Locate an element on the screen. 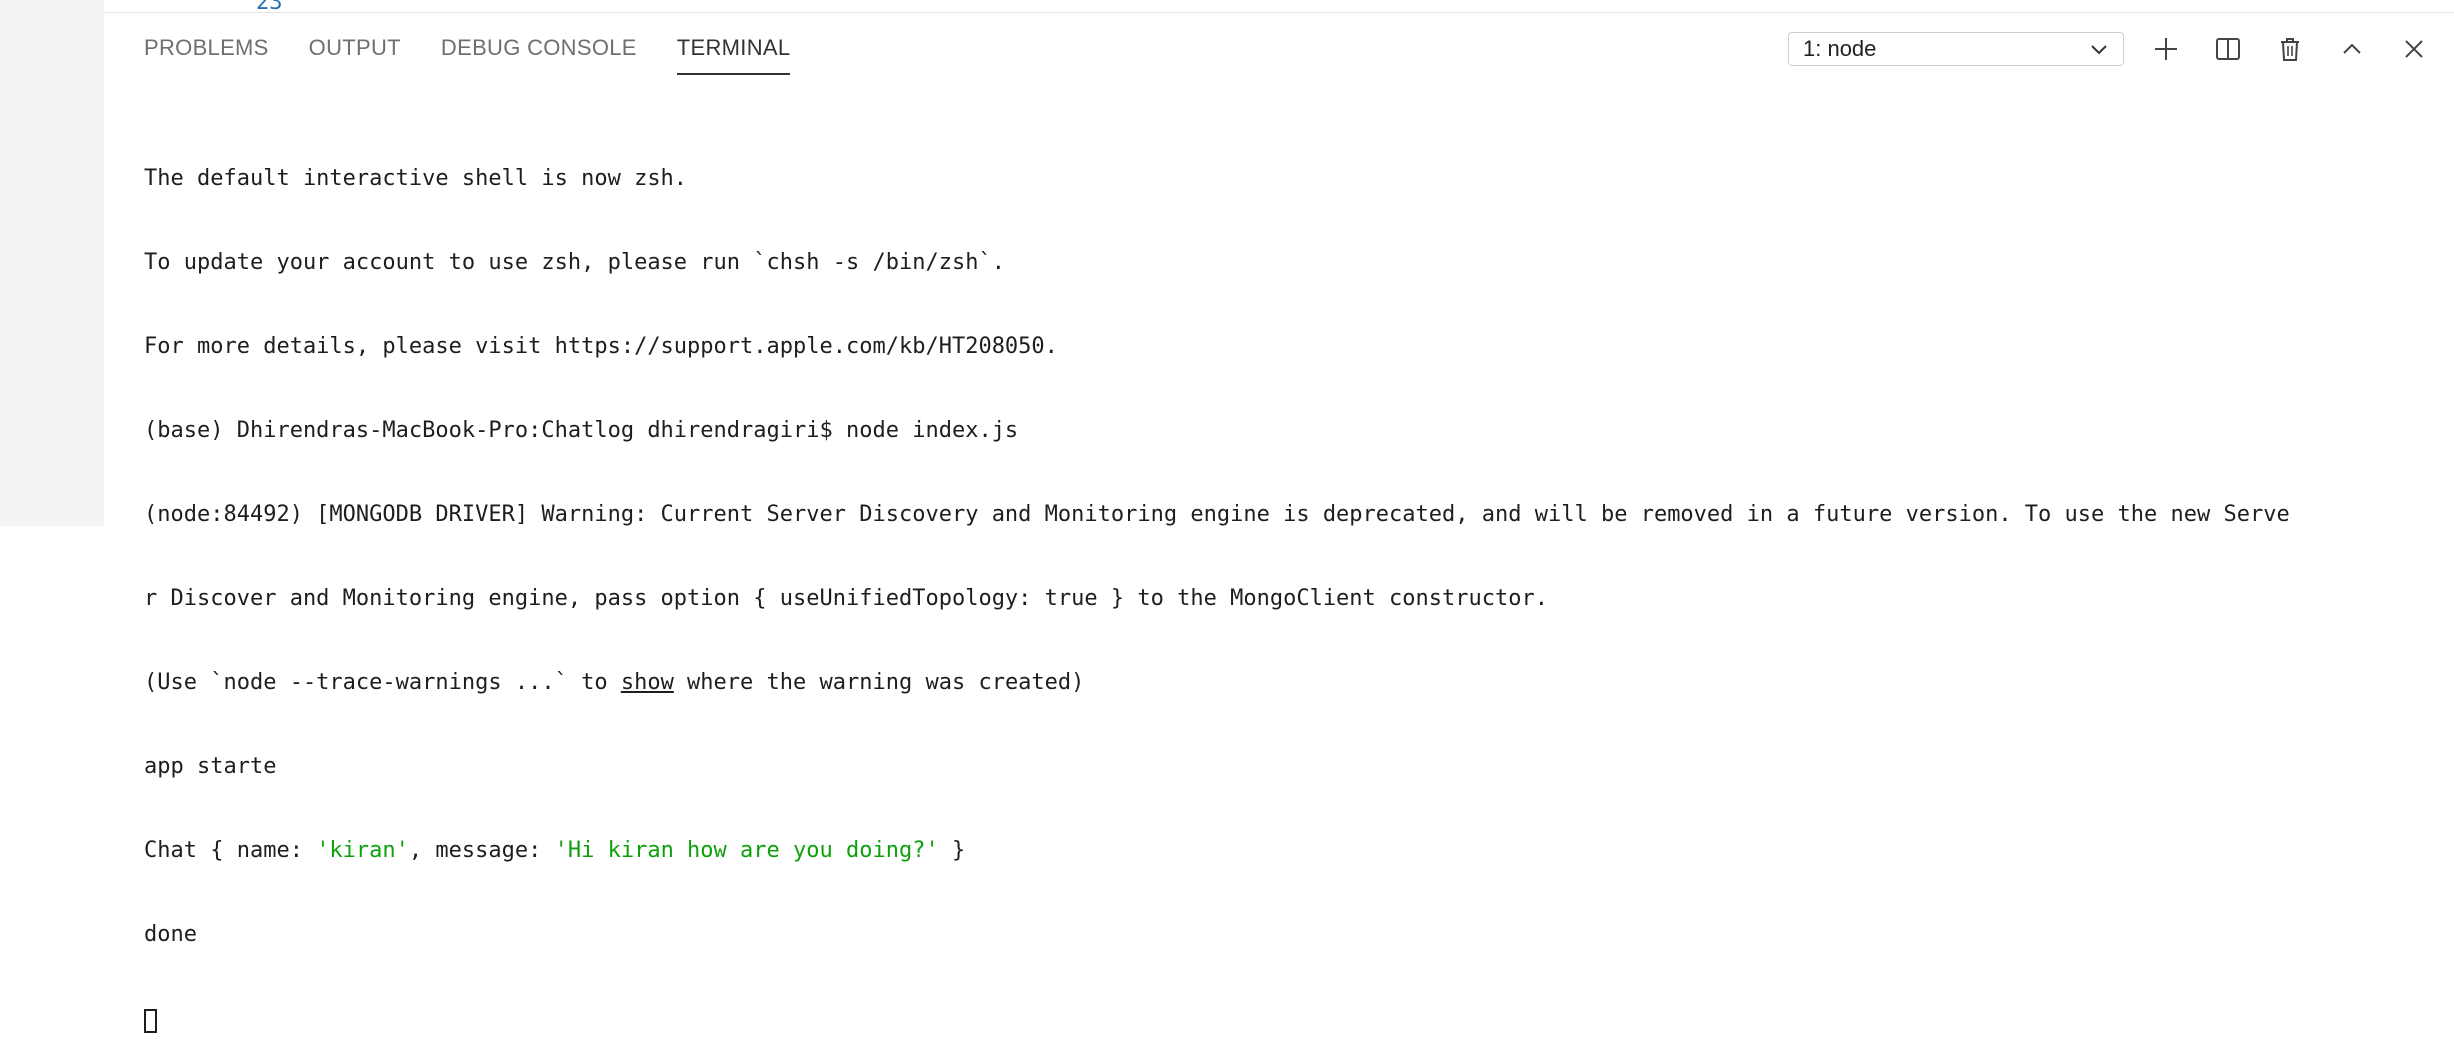 The width and height of the screenshot is (2454, 1052). new-terminal-button is located at coordinates (2166, 49).